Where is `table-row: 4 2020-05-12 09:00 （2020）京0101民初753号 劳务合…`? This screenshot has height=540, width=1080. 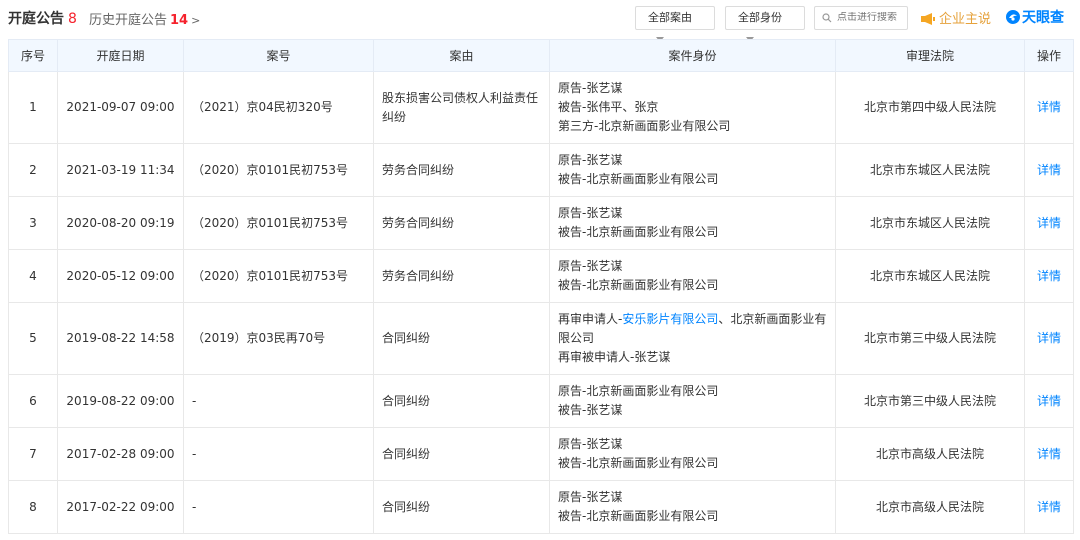
table-row: 4 2020-05-12 09:00 （2020）京0101民初753号 劳务合… is located at coordinates (541, 276).